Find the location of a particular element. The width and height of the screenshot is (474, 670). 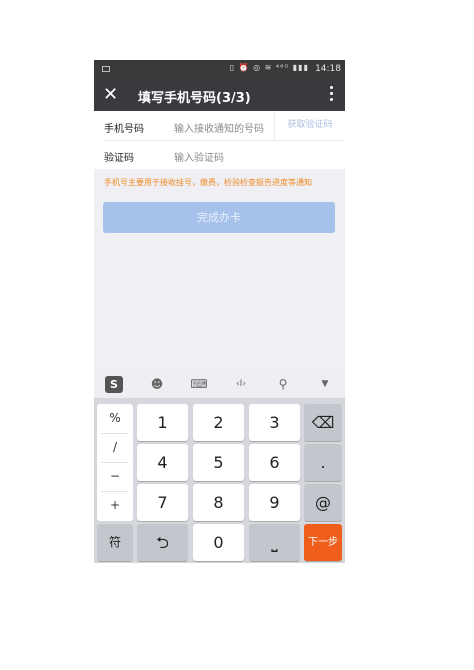

symbol-key: − is located at coordinates (115, 476).